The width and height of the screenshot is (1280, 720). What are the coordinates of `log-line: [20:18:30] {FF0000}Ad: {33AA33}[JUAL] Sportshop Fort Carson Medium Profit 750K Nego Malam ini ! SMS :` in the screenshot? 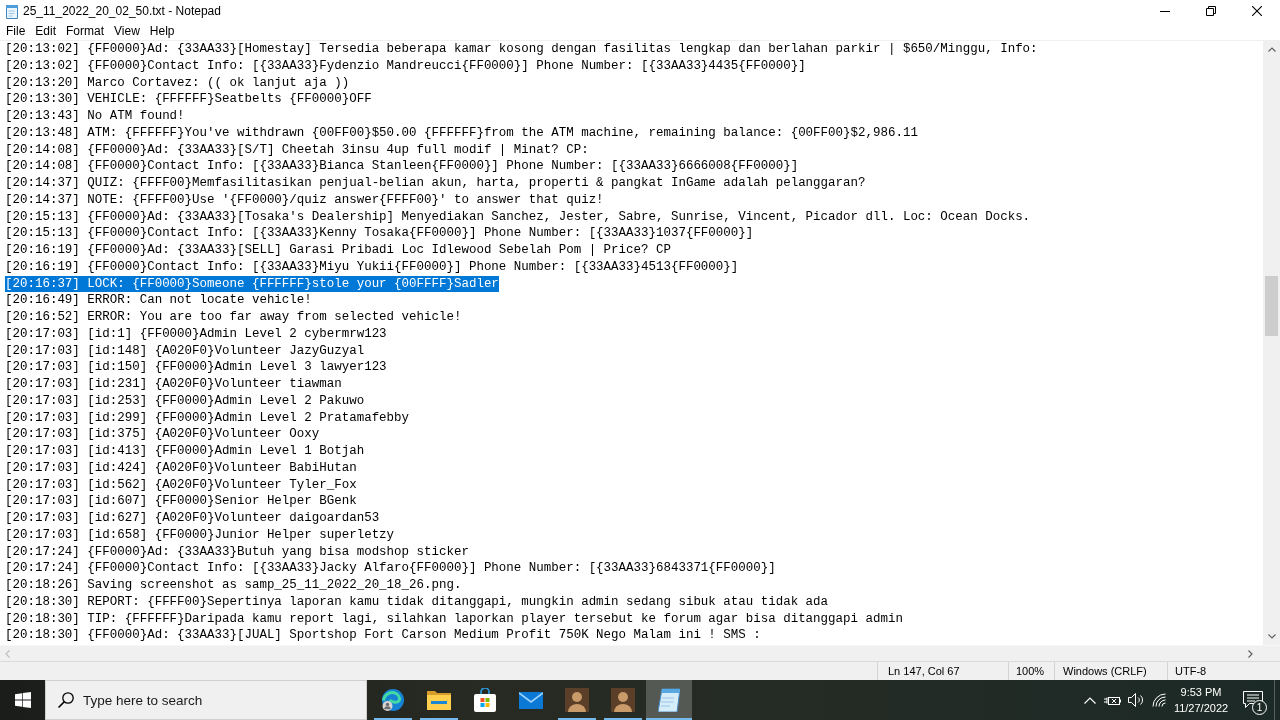 It's located at (383, 635).